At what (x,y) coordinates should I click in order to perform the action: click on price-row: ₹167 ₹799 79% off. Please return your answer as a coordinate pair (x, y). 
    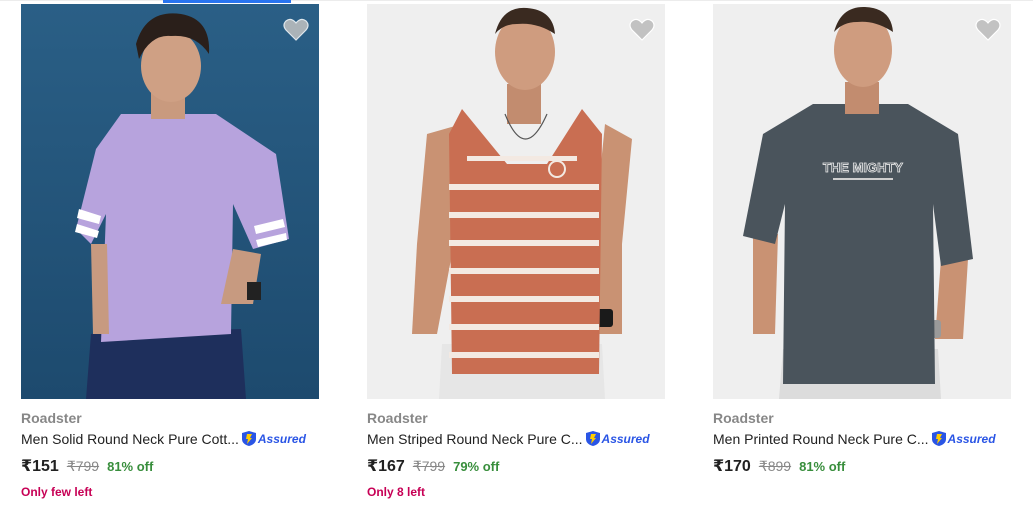
    Looking at the image, I should click on (433, 466).